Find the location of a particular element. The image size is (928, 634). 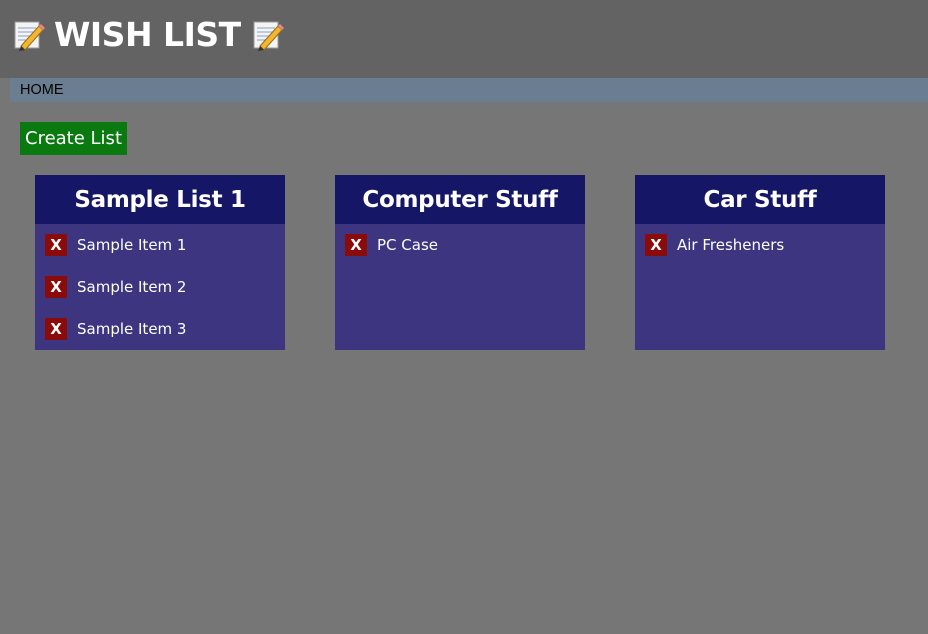

item-label: Sample Item 2 is located at coordinates (132, 287).